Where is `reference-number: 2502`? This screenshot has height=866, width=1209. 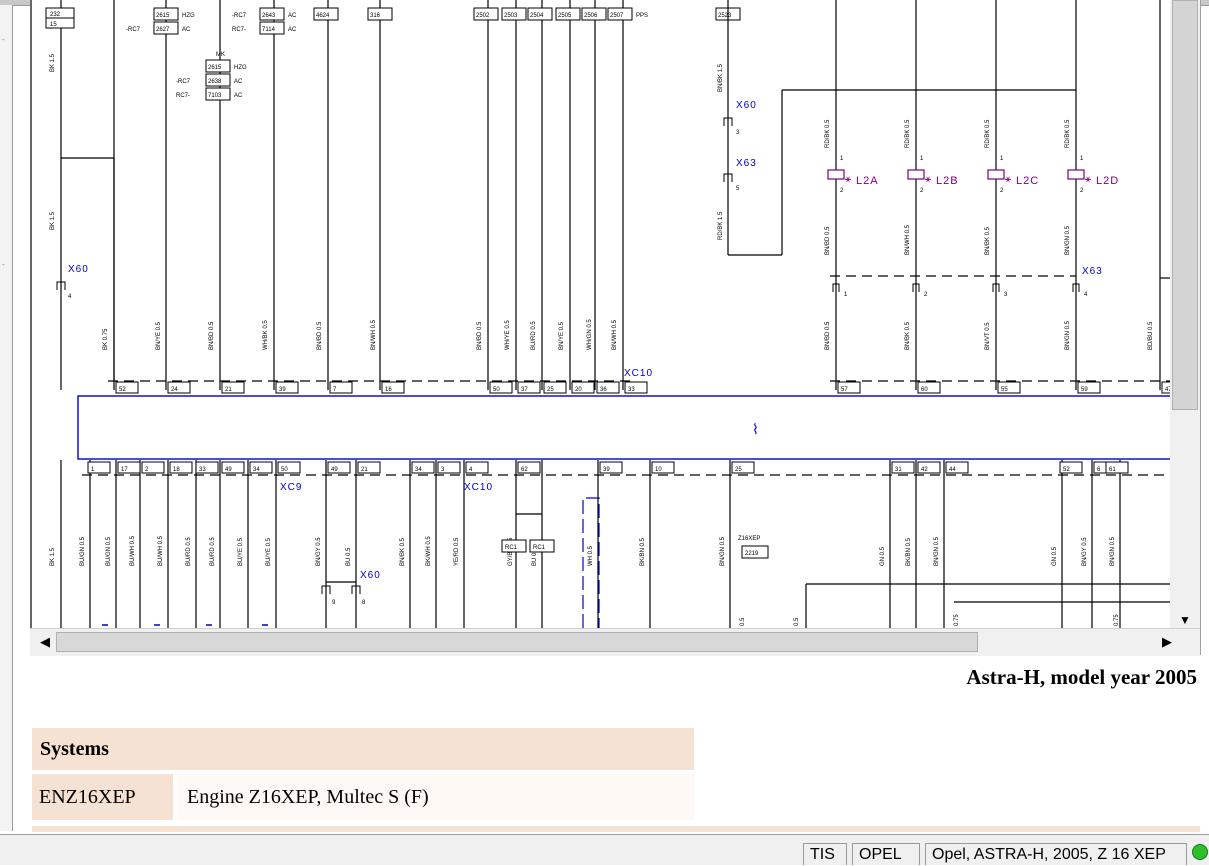 reference-number: 2502 is located at coordinates (483, 16).